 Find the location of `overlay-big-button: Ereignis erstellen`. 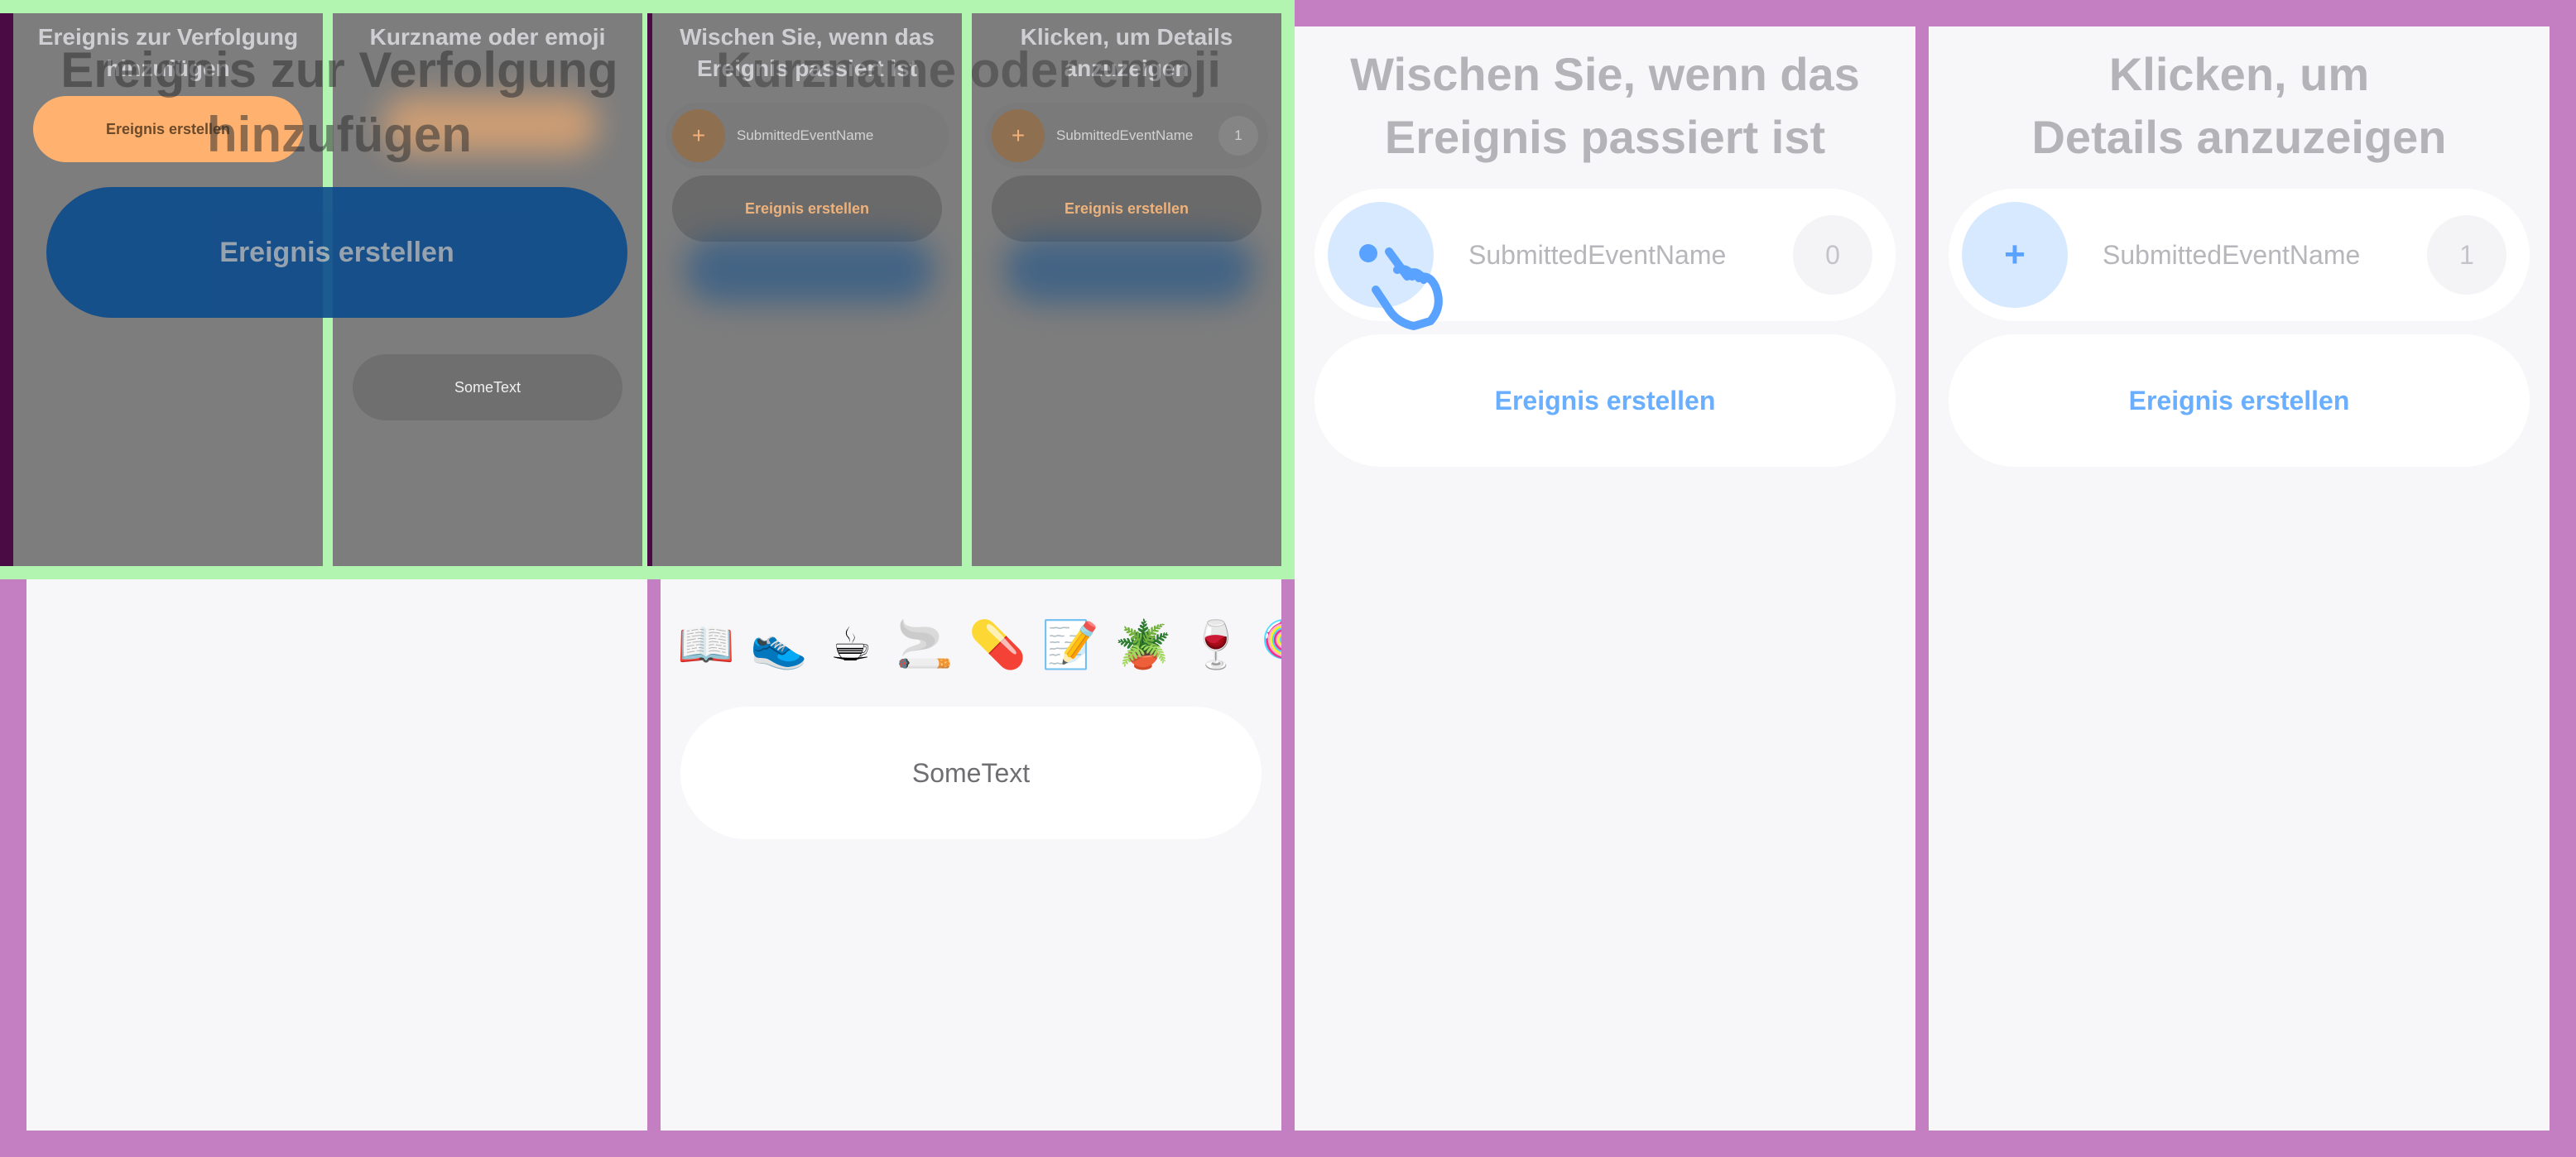

overlay-big-button: Ereignis erstellen is located at coordinates (336, 252).